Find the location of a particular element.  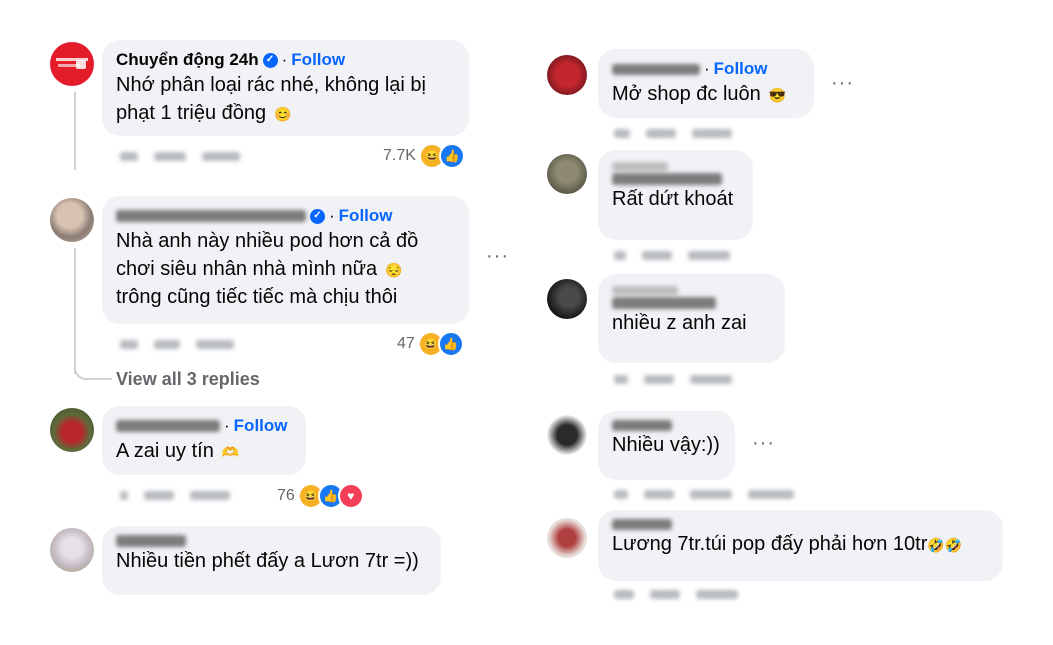

comment-text-line: Nhớ phân loại rác nhé, không lại bị is located at coordinates (271, 85).